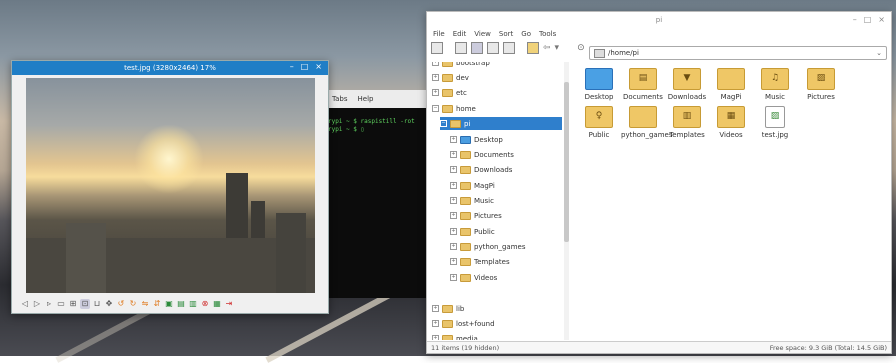  Describe the element at coordinates (496, 65) in the screenshot. I see `tree-item: + bootstrap` at that location.